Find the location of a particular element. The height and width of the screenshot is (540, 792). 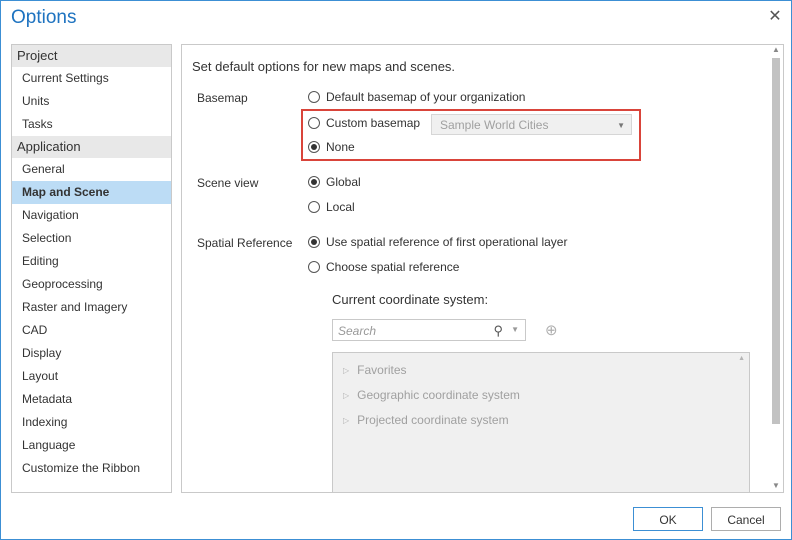

radio-label: None is located at coordinates (340, 147).